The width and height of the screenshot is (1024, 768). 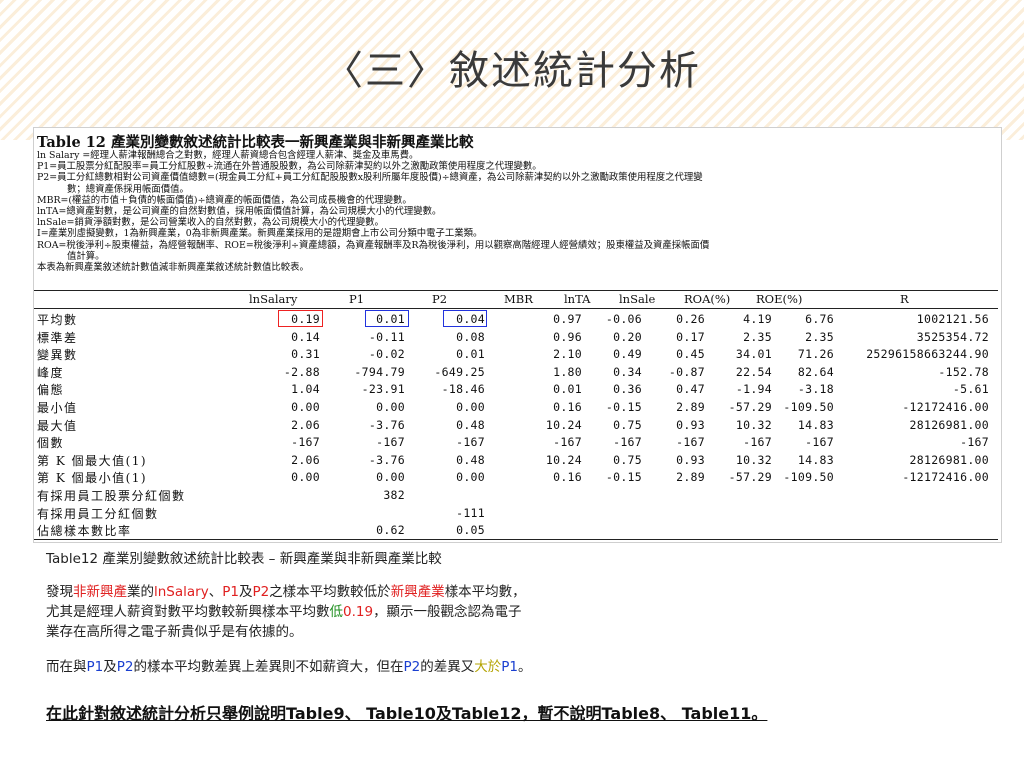 I want to click on row-label: 最大值, so click(x=57, y=425).